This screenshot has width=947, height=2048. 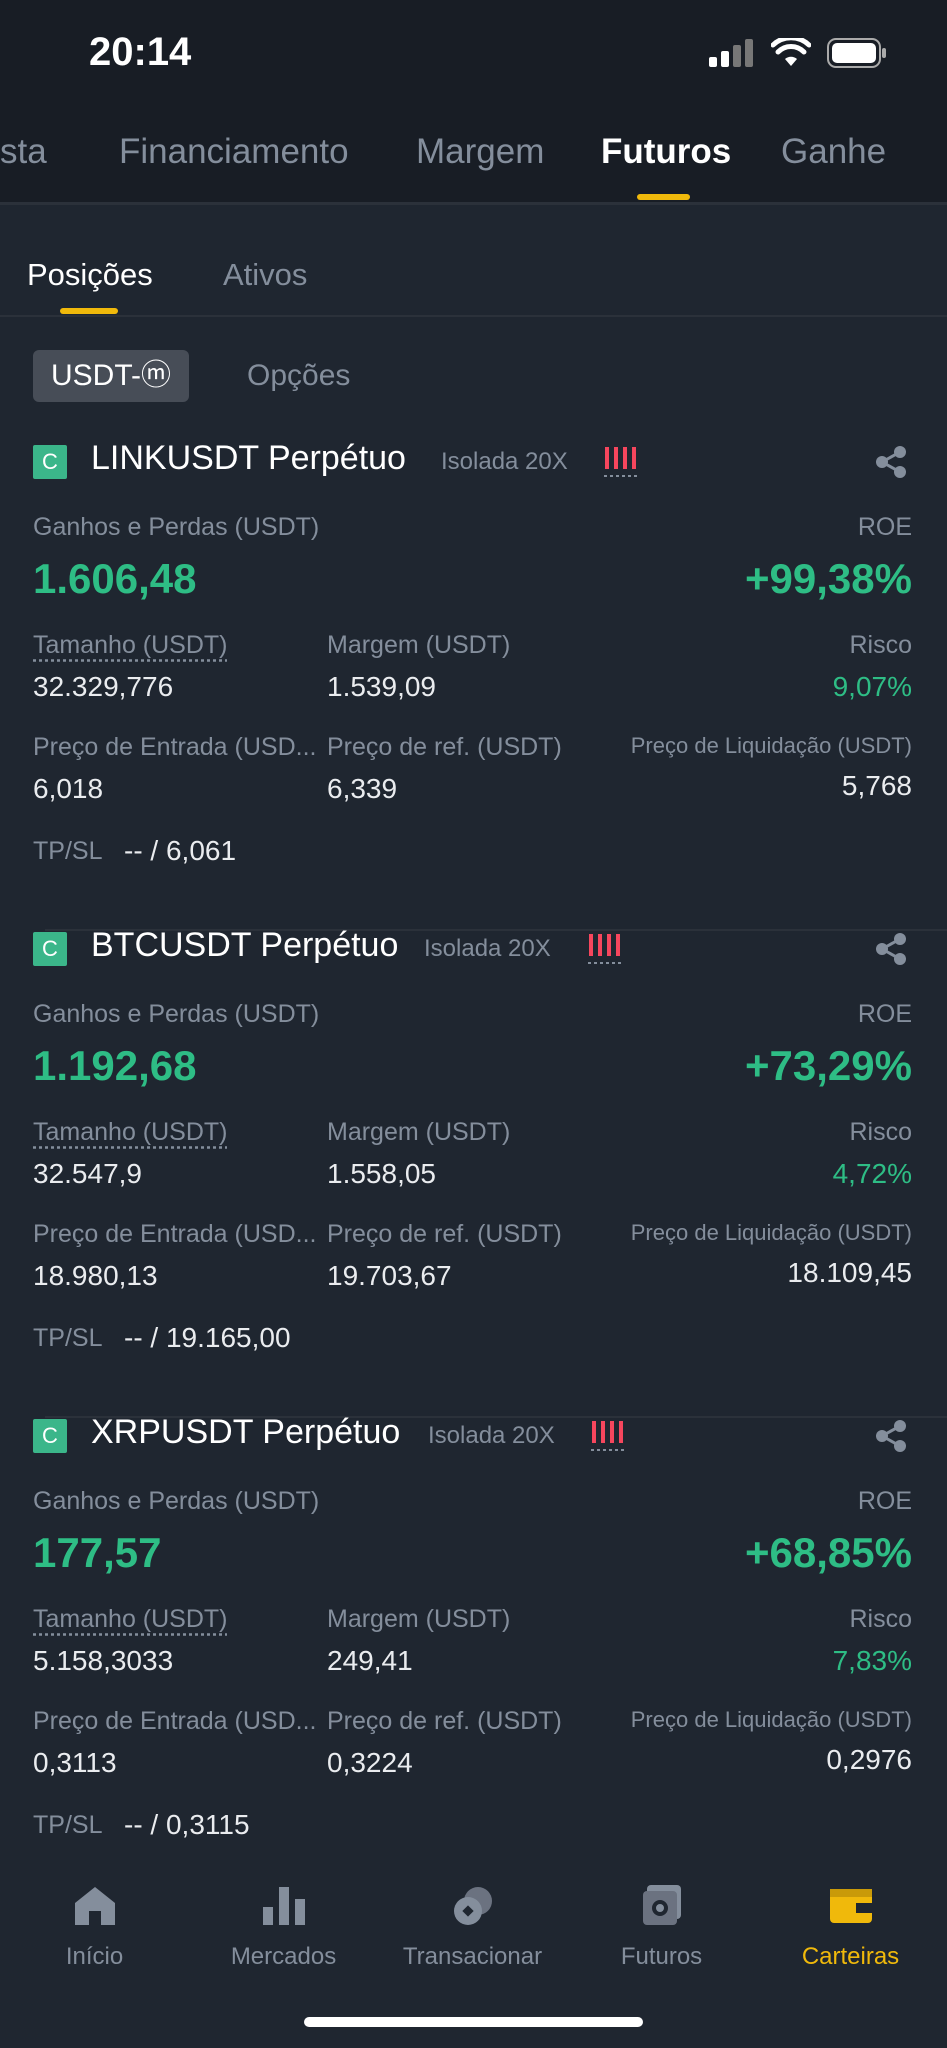 I want to click on liq-price-value: 5,768, so click(x=876, y=785).